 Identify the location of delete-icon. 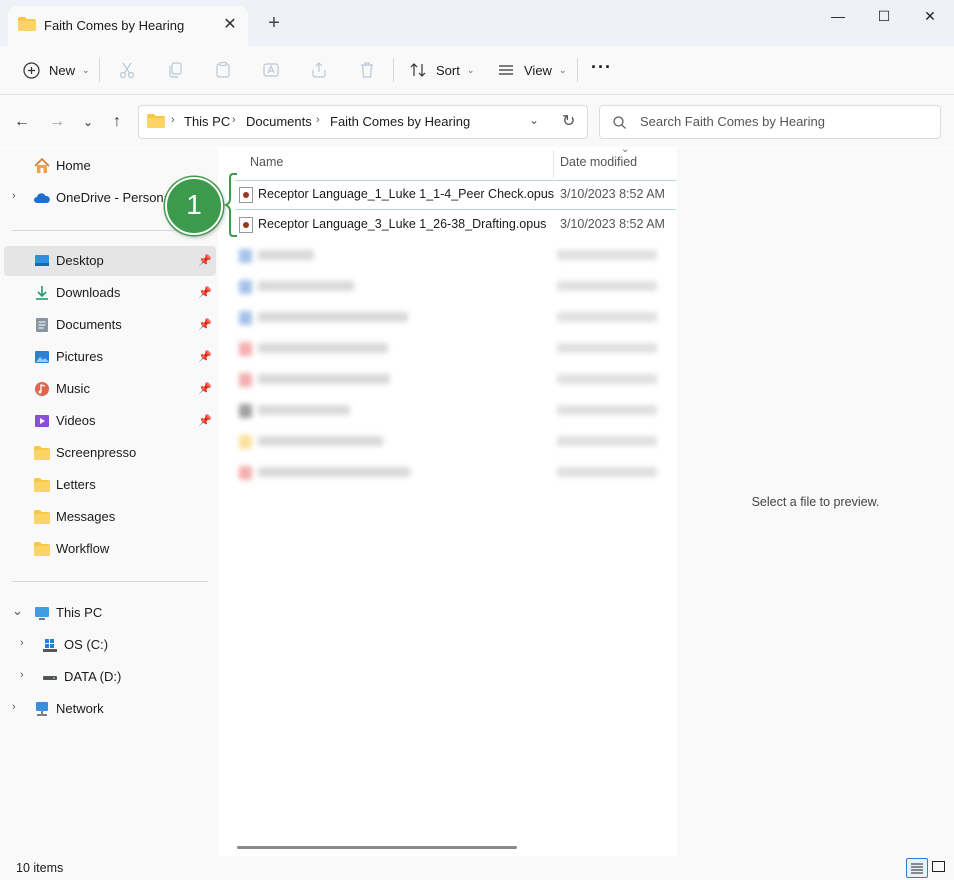
(367, 70).